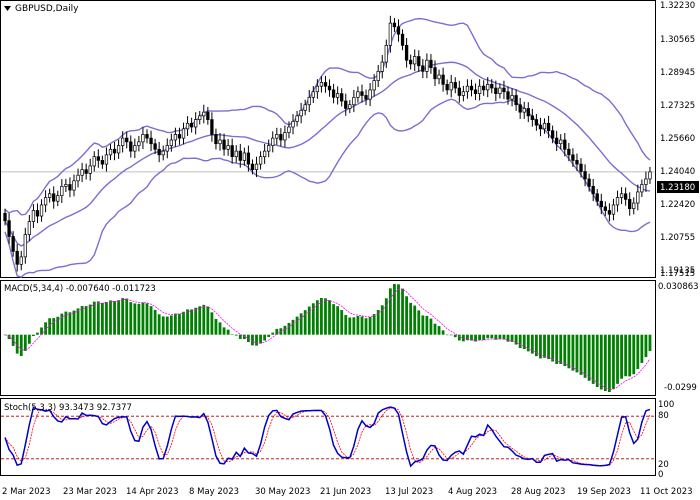  What do you see at coordinates (282, 492) in the screenshot?
I see `time-label: 30 May 2023` at bounding box center [282, 492].